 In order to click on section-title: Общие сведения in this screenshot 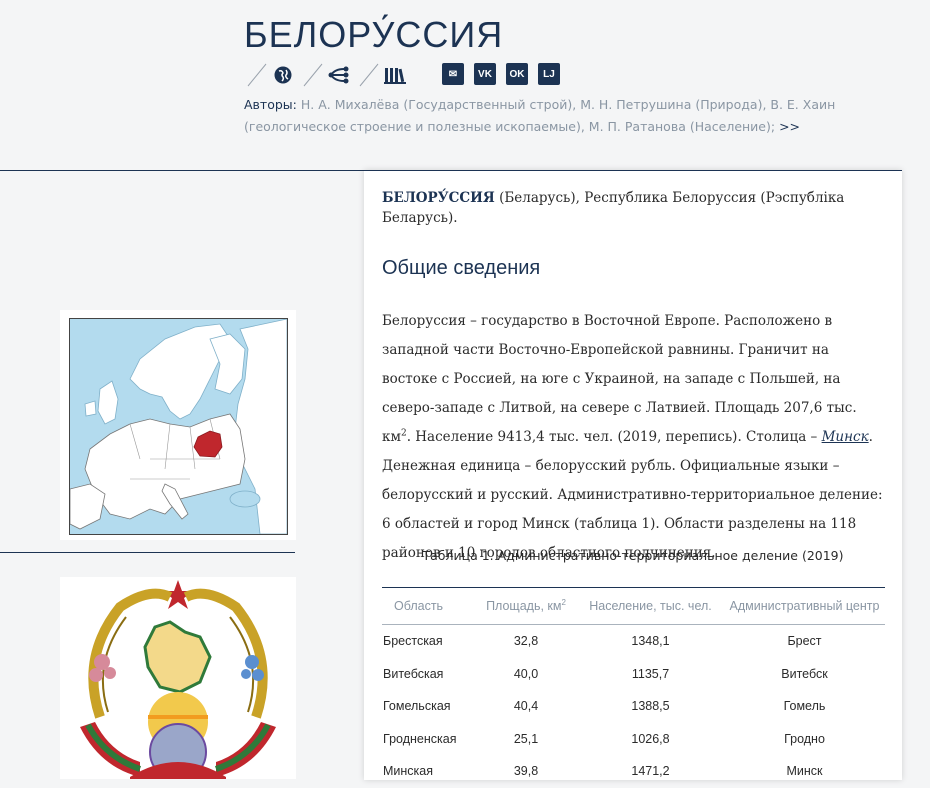, I will do `click(461, 268)`.